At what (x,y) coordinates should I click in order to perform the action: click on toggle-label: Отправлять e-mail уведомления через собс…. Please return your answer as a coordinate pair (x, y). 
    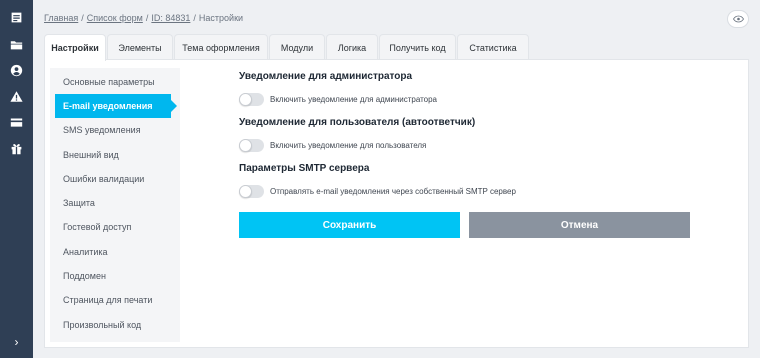
    Looking at the image, I should click on (393, 191).